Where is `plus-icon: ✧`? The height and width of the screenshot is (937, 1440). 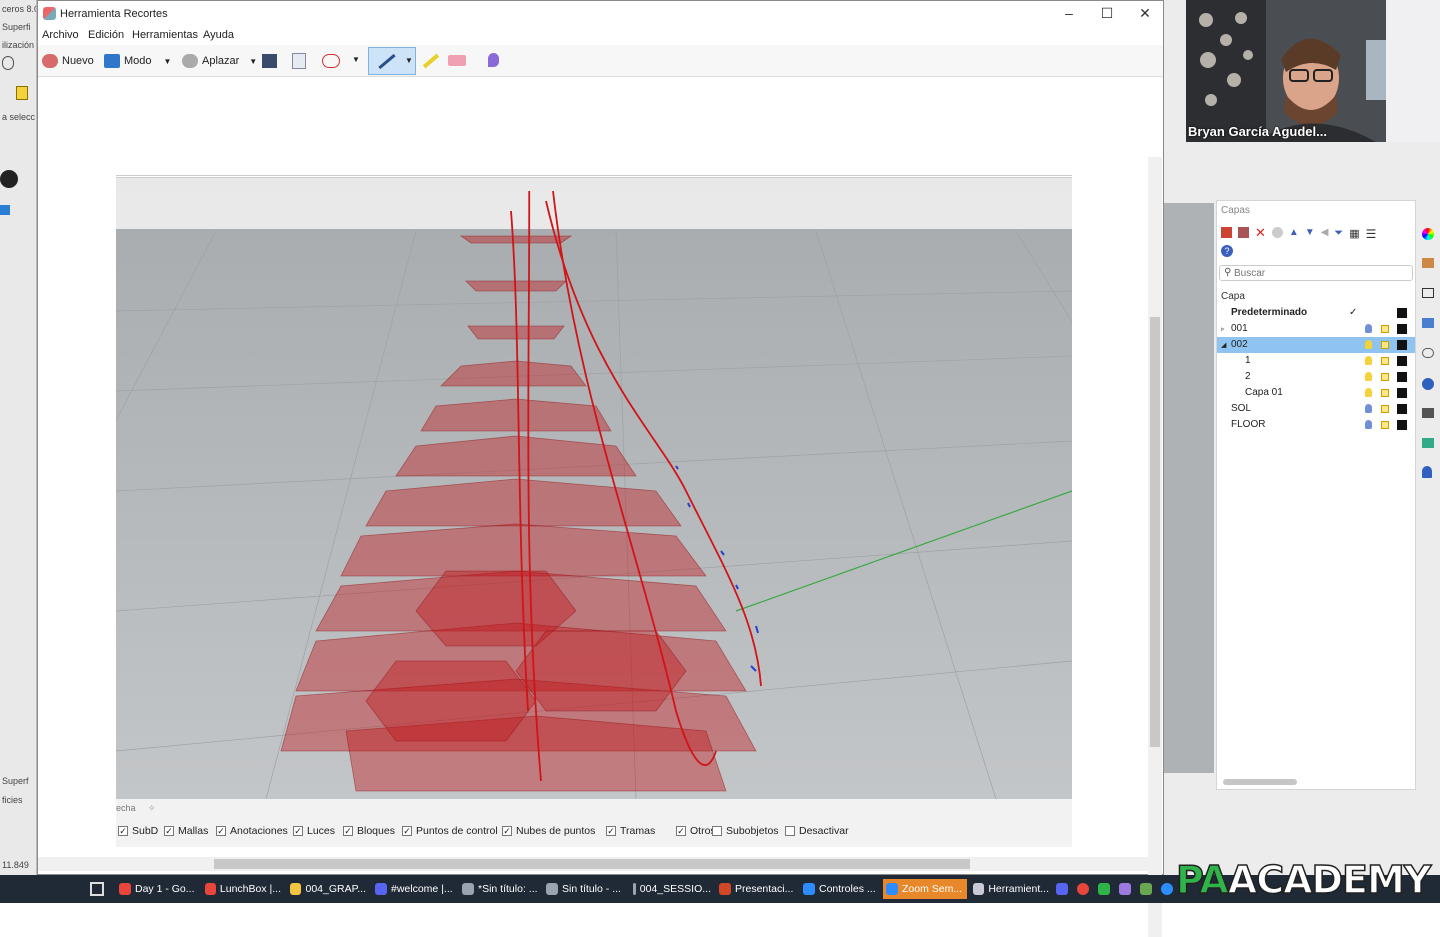 plus-icon: ✧ is located at coordinates (152, 808).